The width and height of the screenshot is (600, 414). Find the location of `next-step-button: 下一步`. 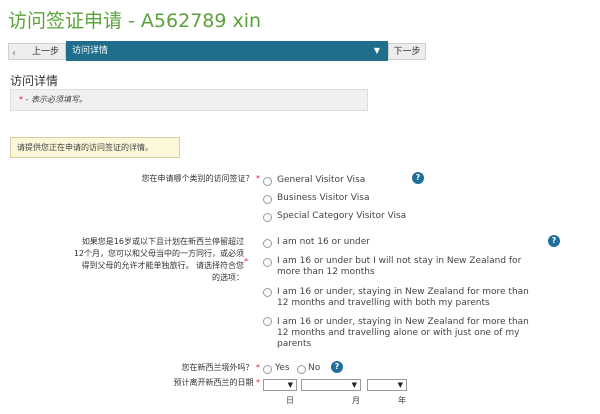

next-step-button: 下一步 is located at coordinates (407, 51).